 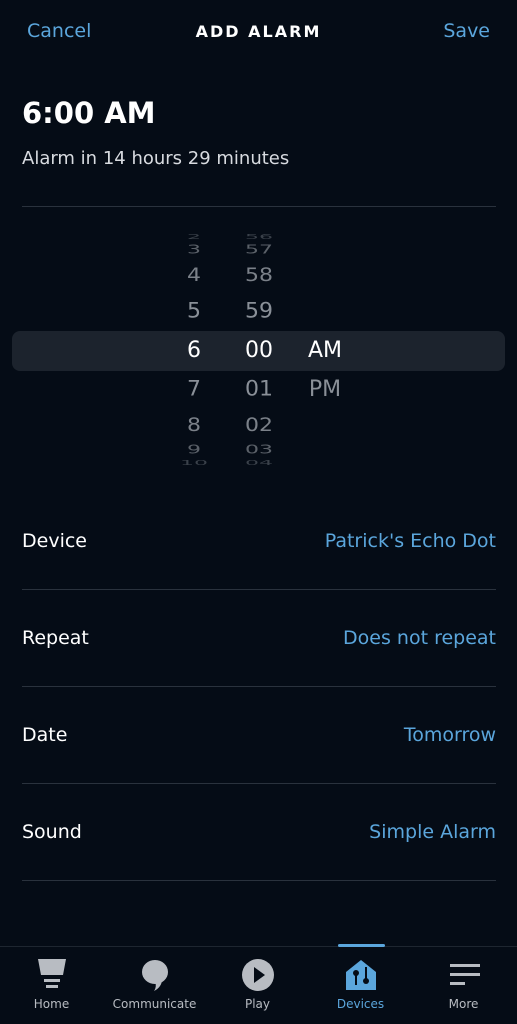 I want to click on picker-hour: 10, so click(x=194, y=463).